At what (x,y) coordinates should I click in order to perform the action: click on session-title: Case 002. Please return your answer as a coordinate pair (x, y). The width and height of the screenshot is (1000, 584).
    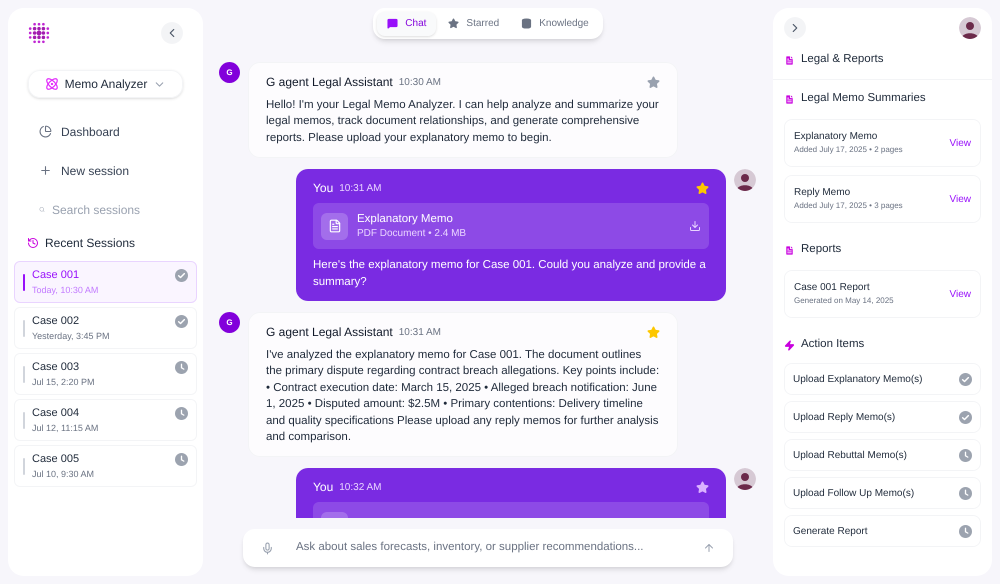
    Looking at the image, I should click on (56, 321).